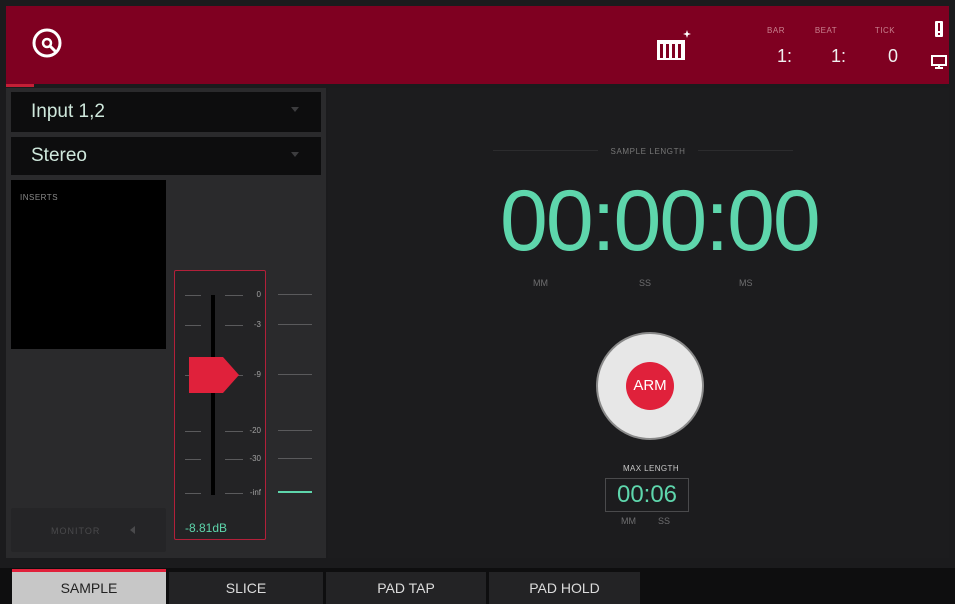  Describe the element at coordinates (166, 112) in the screenshot. I see `input-source-dropdown: Input 1,2` at that location.